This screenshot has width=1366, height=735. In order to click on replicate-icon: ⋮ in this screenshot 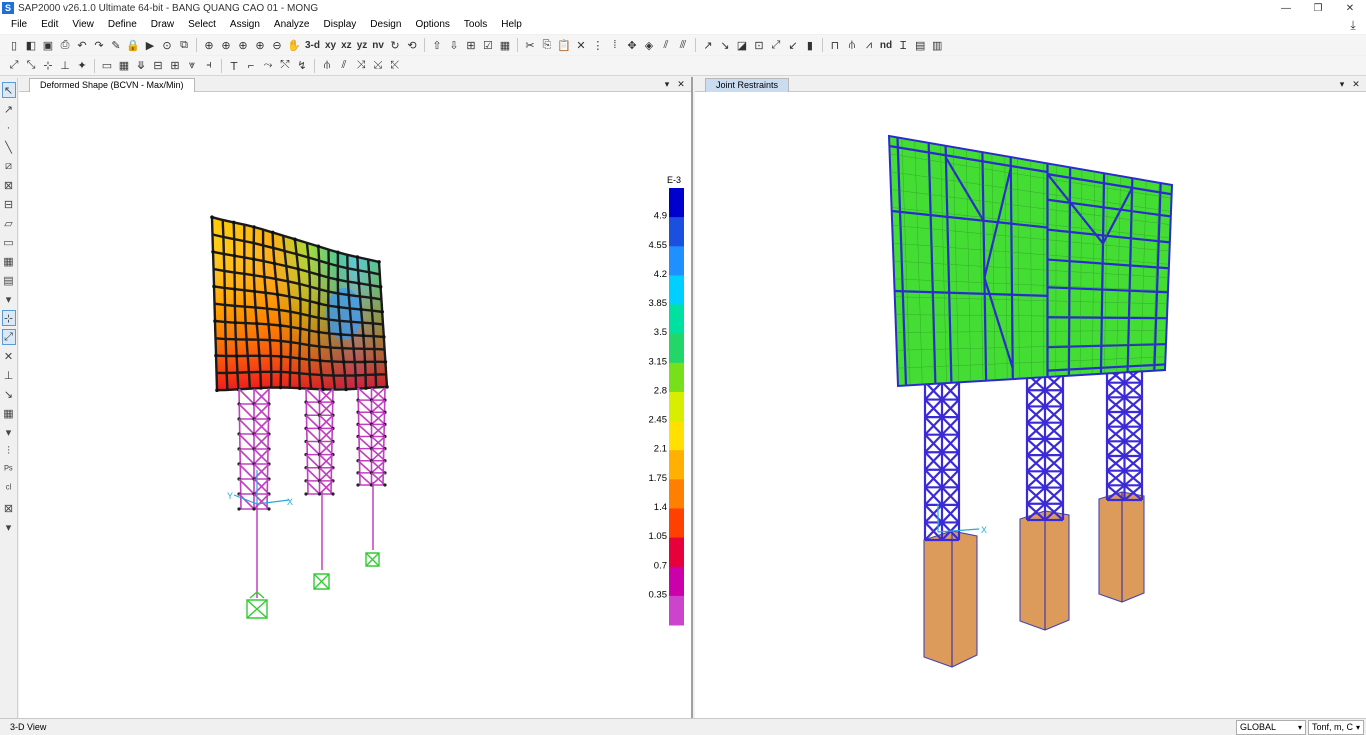, I will do `click(598, 45)`.